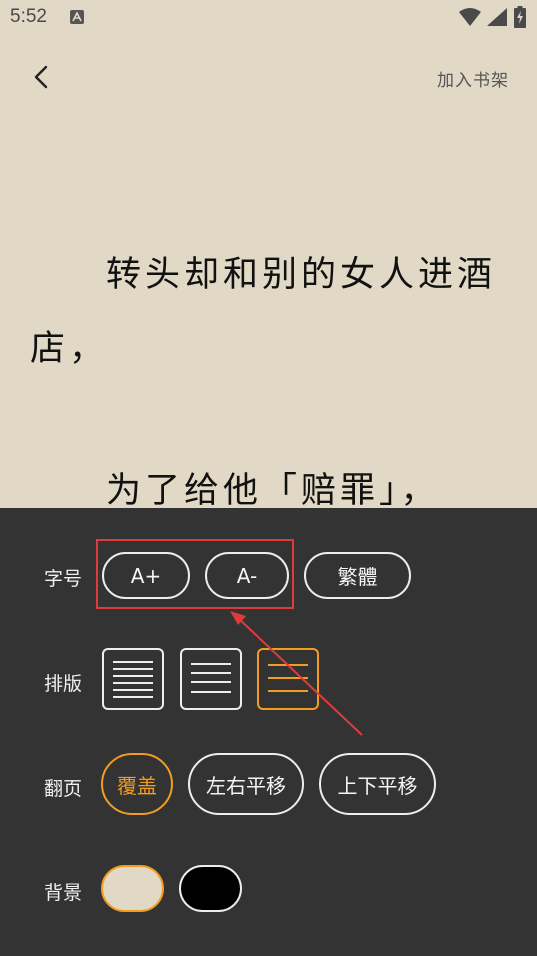  What do you see at coordinates (63, 579) in the screenshot?
I see `font-size-label: 字号` at bounding box center [63, 579].